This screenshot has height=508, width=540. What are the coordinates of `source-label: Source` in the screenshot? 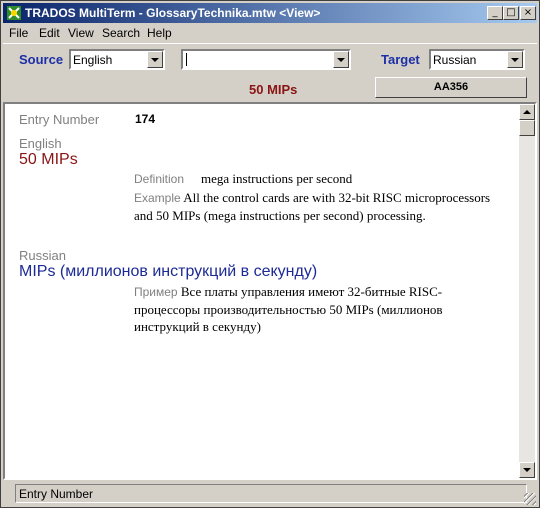 It's located at (41, 59).